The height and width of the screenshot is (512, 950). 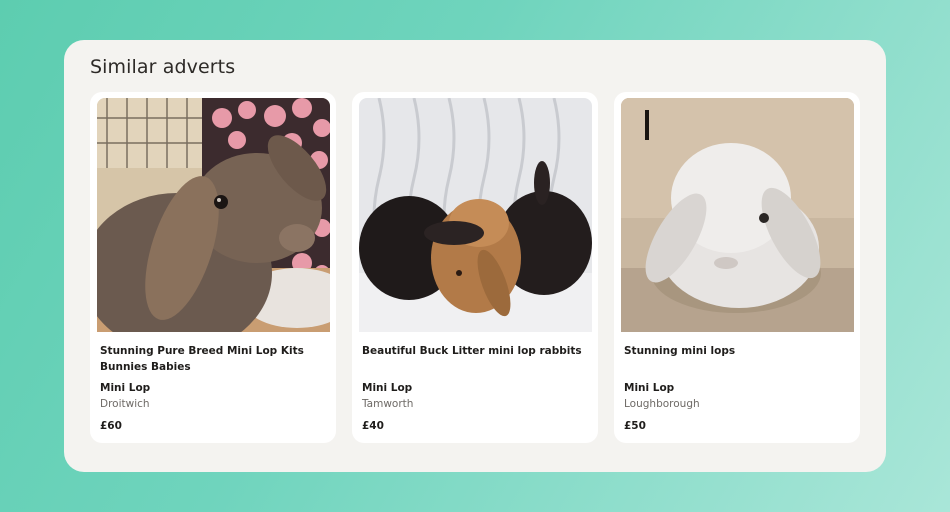 What do you see at coordinates (475, 215) in the screenshot?
I see `advert-photo-rabbit-litter` at bounding box center [475, 215].